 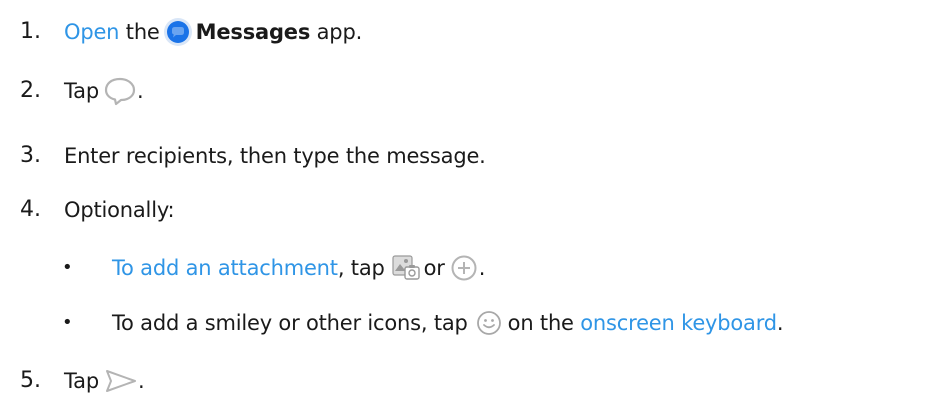 I want to click on sub-item-text: , tap, so click(x=361, y=268).